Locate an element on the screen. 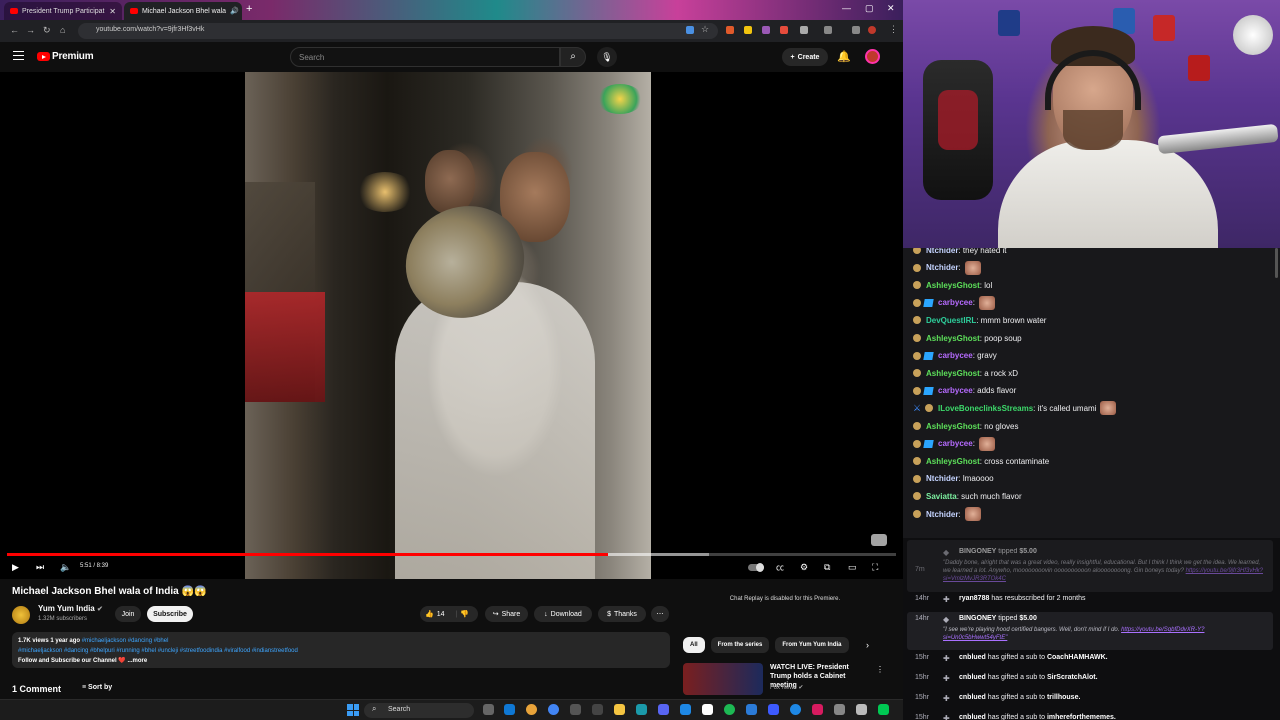 This screenshot has height=720, width=1280. theater-mode-icon: ▭ is located at coordinates (852, 567).